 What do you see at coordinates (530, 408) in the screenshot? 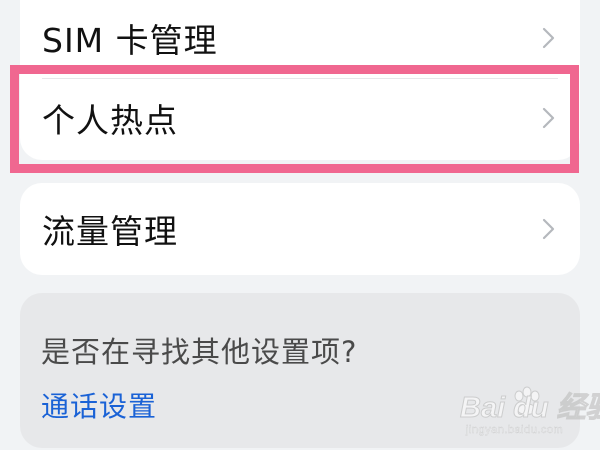
I see `watermark-text: Bai du 经验` at bounding box center [530, 408].